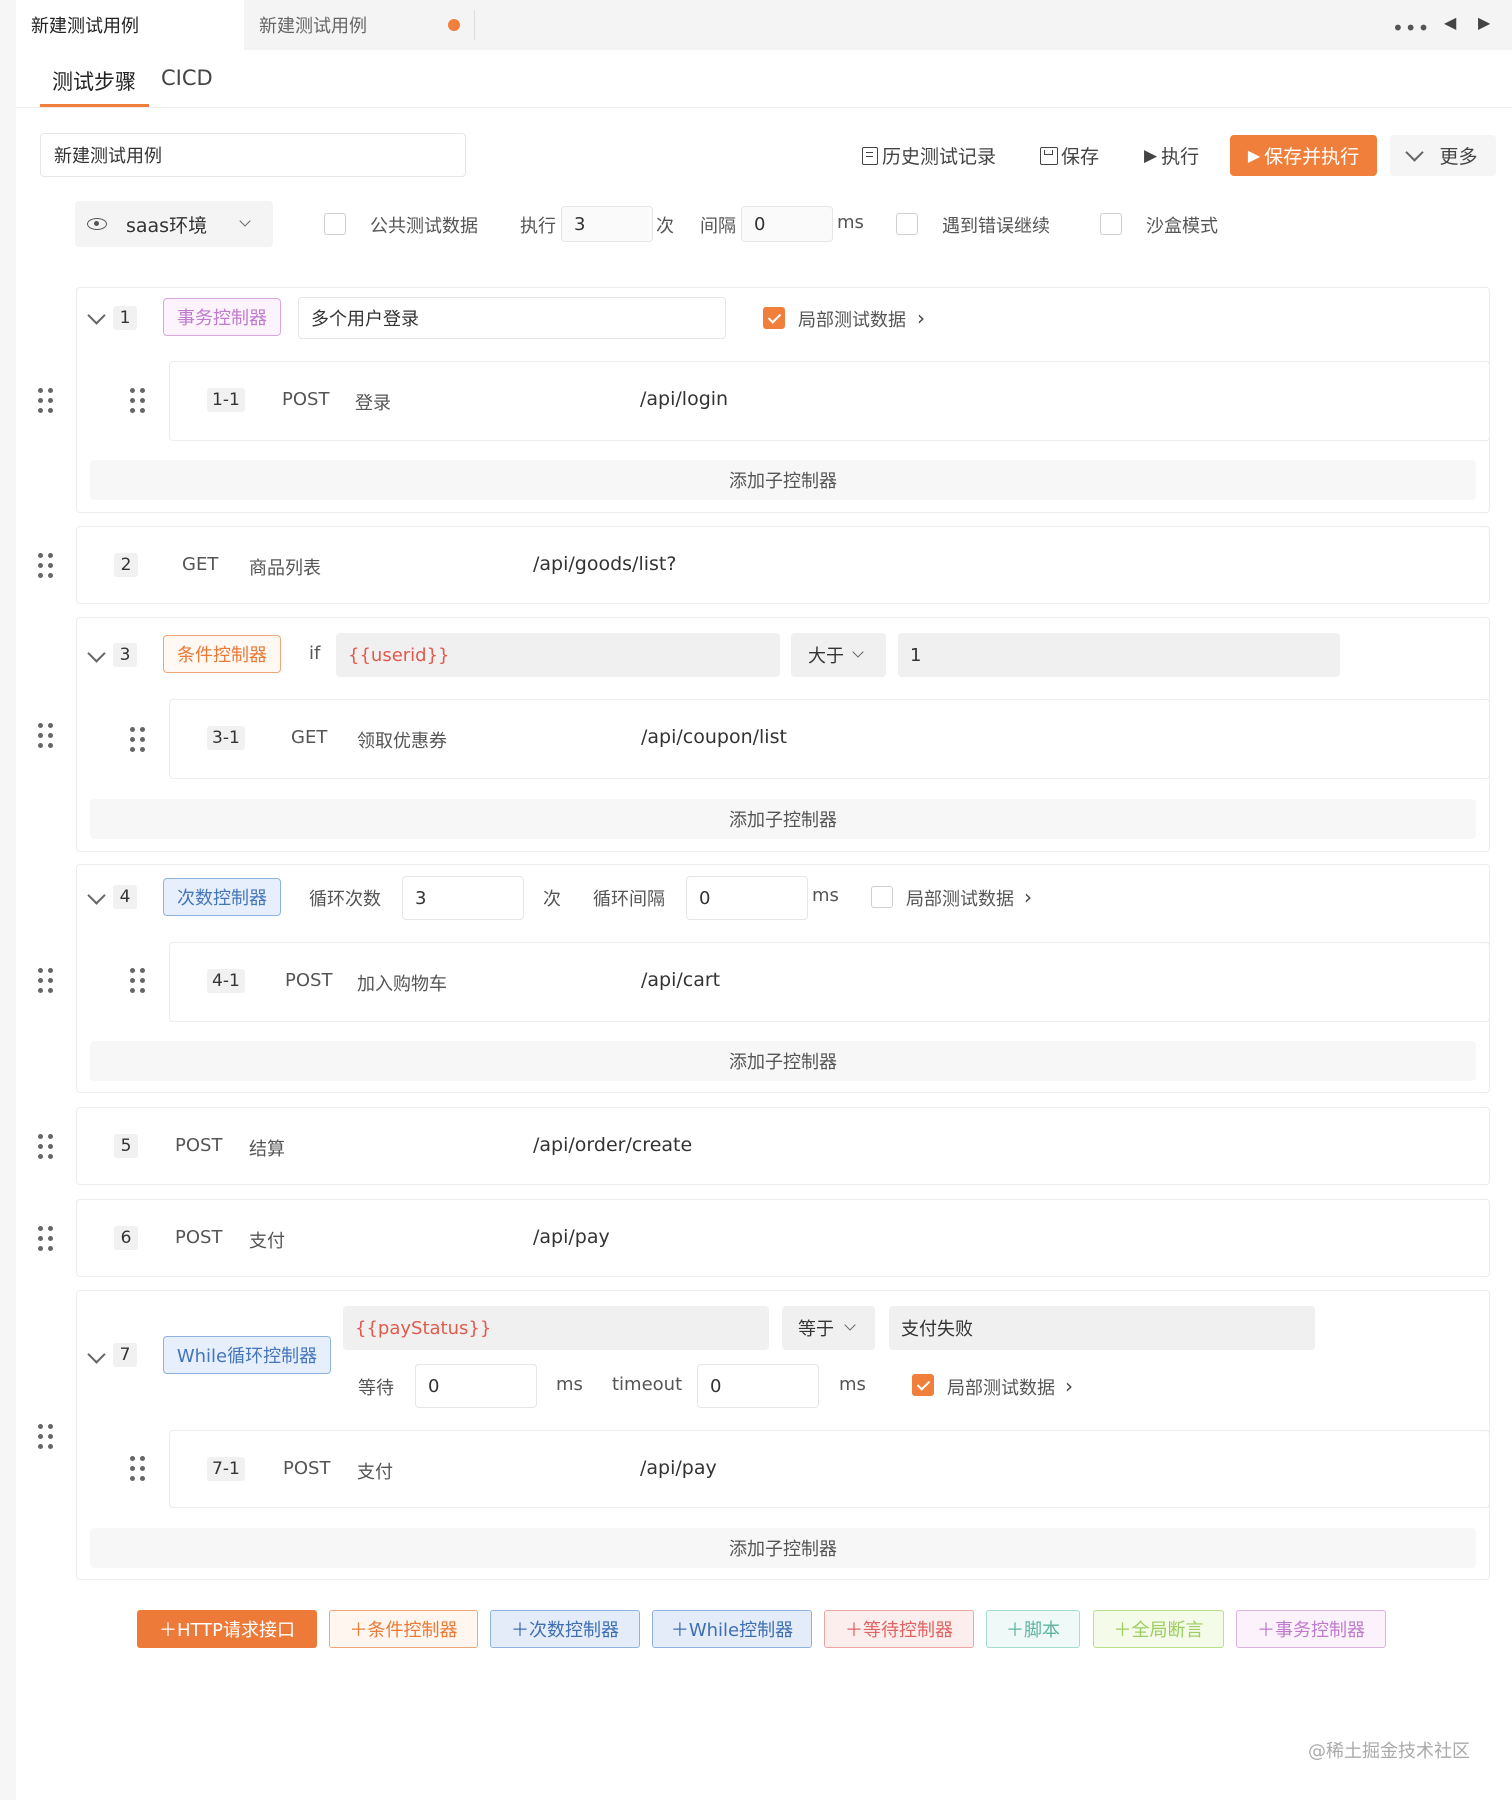 The height and width of the screenshot is (1800, 1512). Describe the element at coordinates (1182, 226) in the screenshot. I see `sandbox-label: 沙盒模式` at that location.